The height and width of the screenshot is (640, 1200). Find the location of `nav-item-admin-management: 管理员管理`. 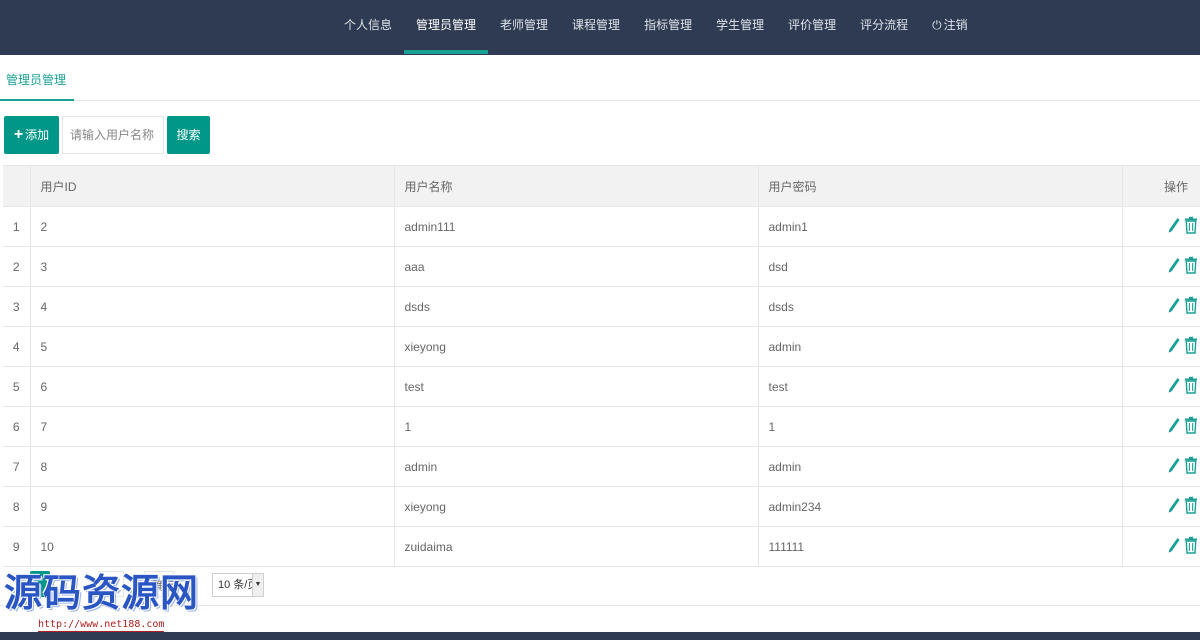

nav-item-admin-management: 管理员管理 is located at coordinates (446, 27).